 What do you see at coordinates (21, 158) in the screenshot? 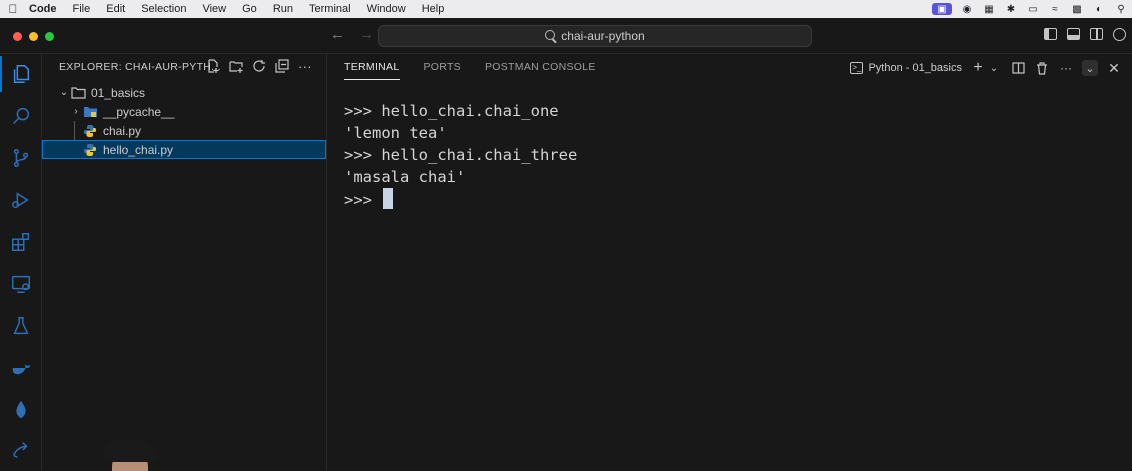
I see `source-control-icon` at bounding box center [21, 158].